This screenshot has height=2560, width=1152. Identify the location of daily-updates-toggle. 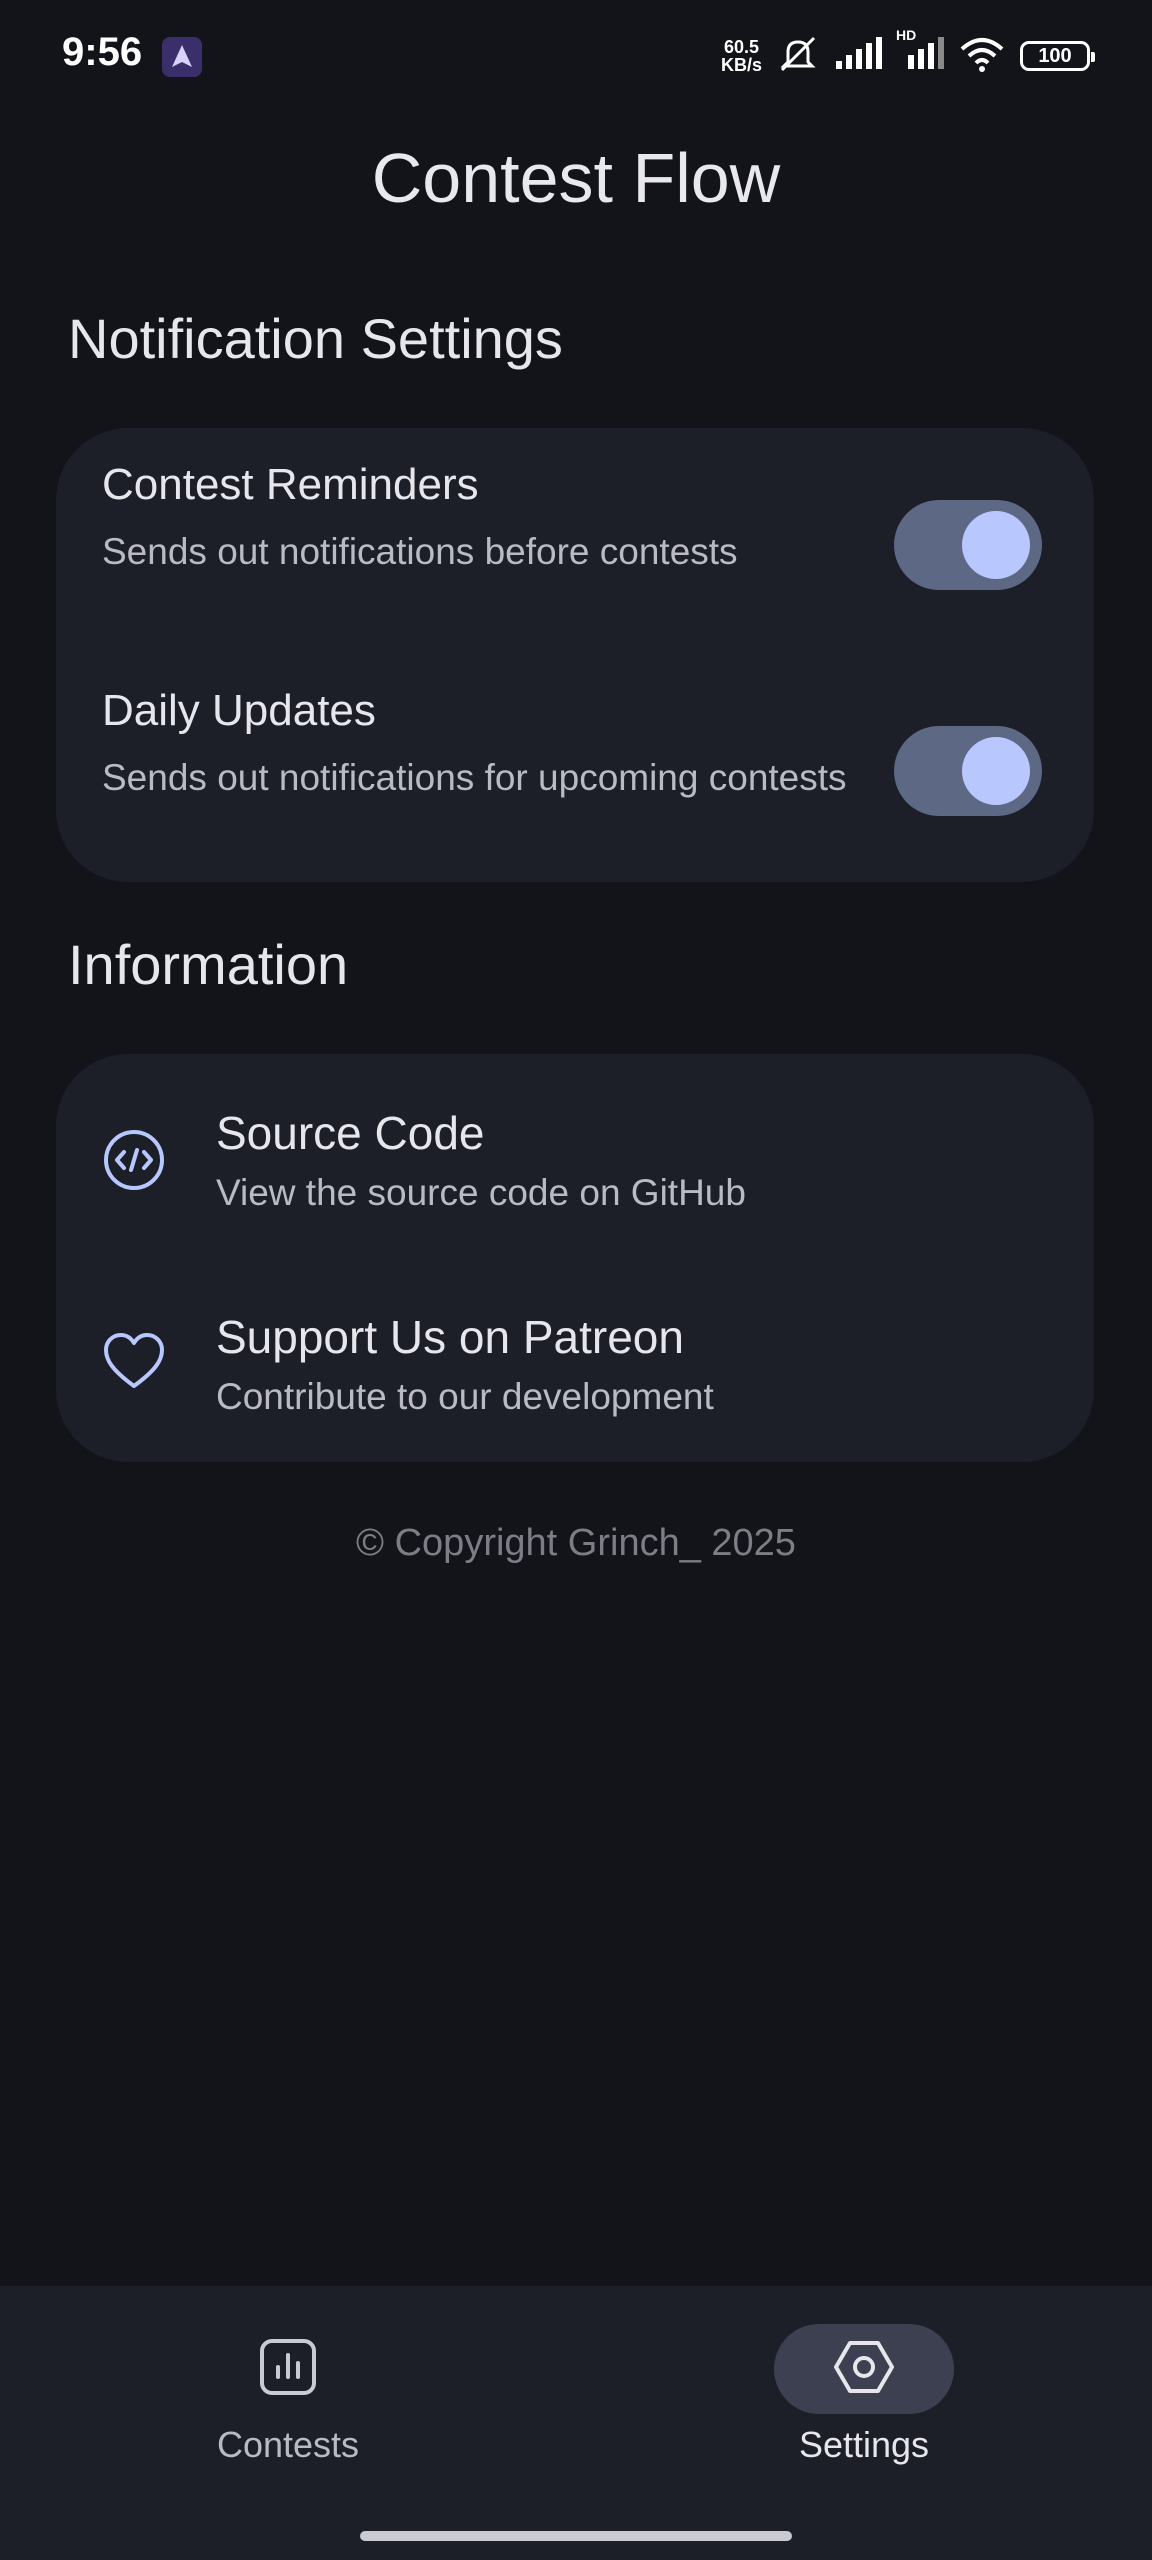
(968, 771).